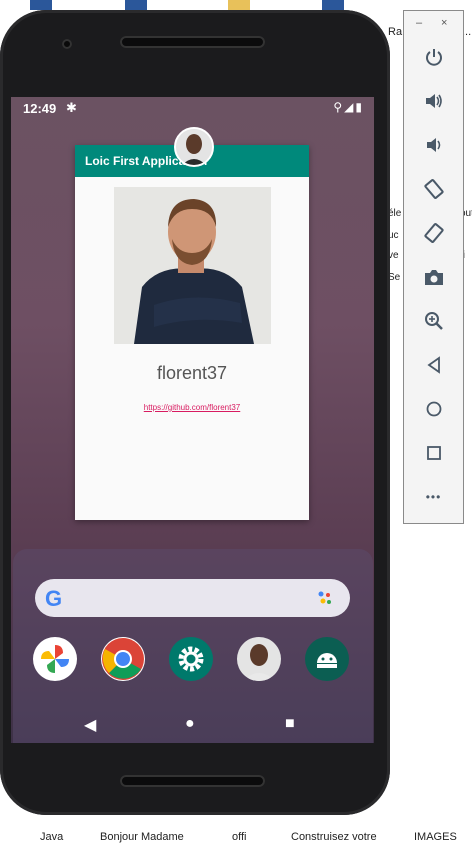 Image resolution: width=472 pixels, height=843 pixels. I want to click on nav-home-button: ●, so click(190, 724).